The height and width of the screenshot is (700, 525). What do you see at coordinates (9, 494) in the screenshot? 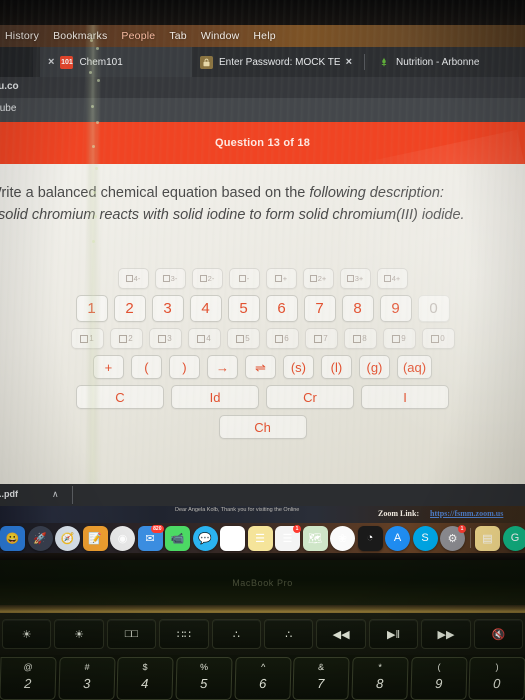
I see `download-item: l...pdf` at bounding box center [9, 494].